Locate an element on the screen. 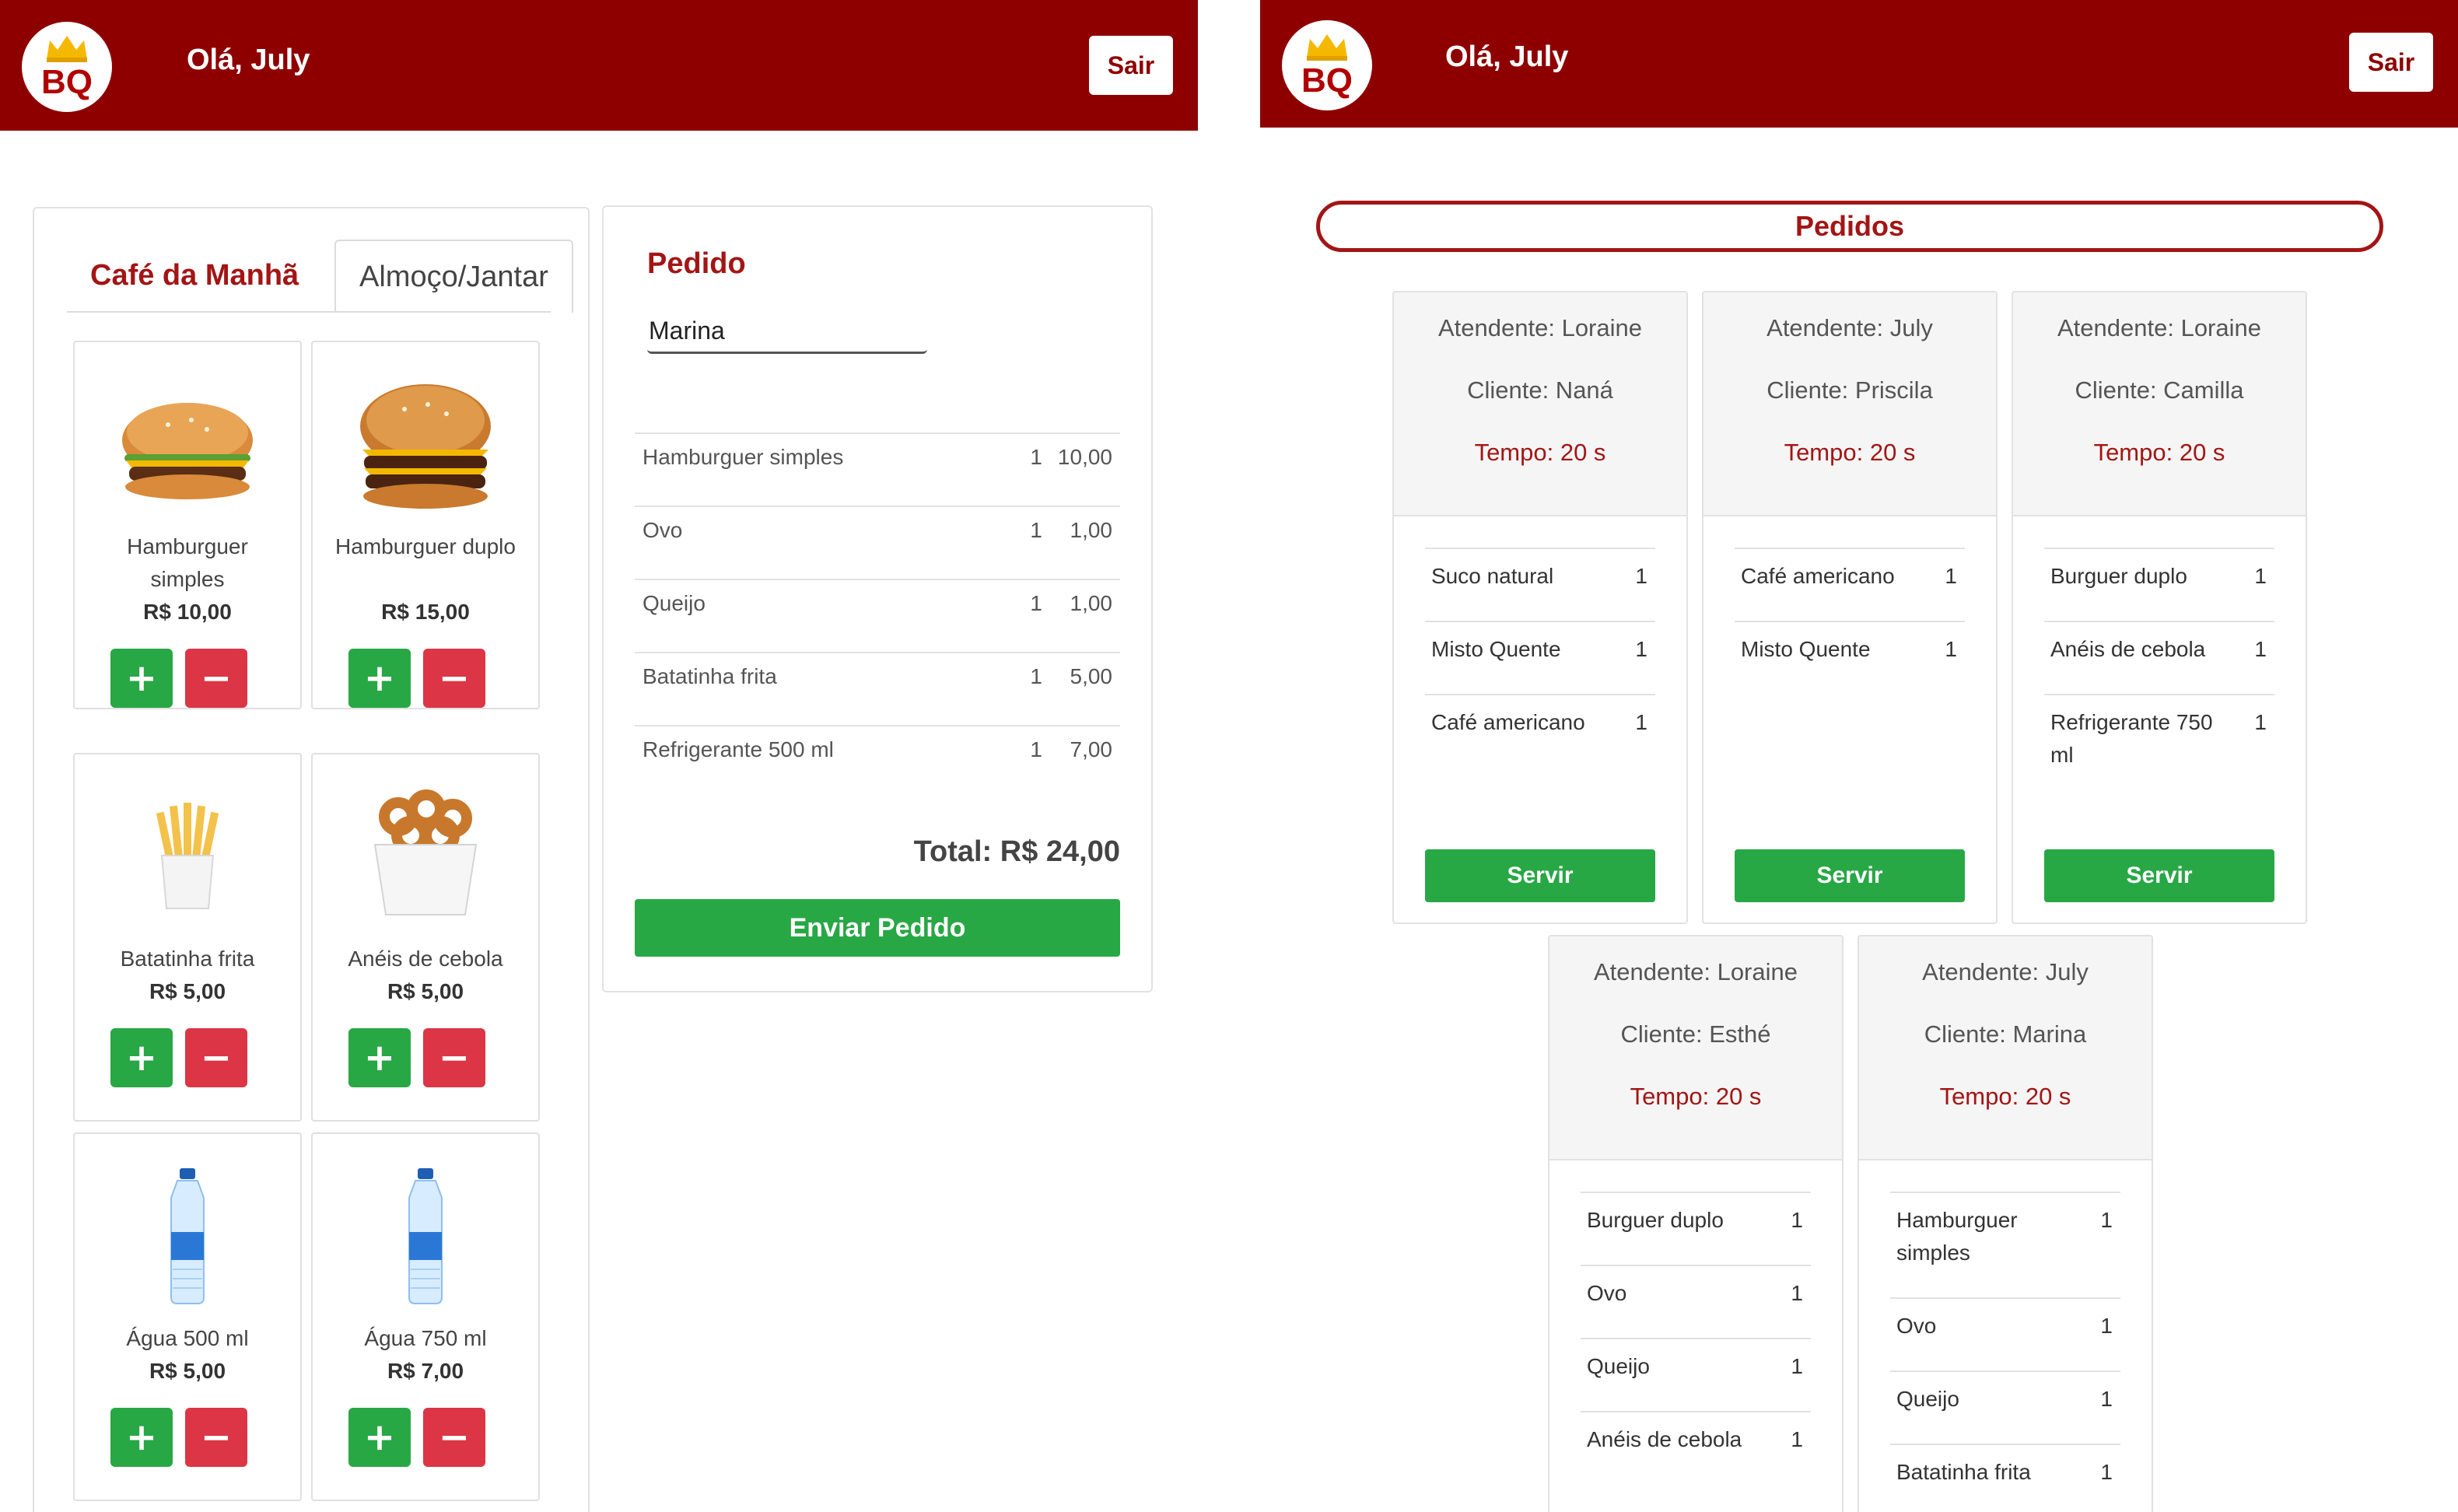 The width and height of the screenshot is (2458, 1512). menu-tabs: Café da Manhã Almoço/Jantar is located at coordinates (320, 276).